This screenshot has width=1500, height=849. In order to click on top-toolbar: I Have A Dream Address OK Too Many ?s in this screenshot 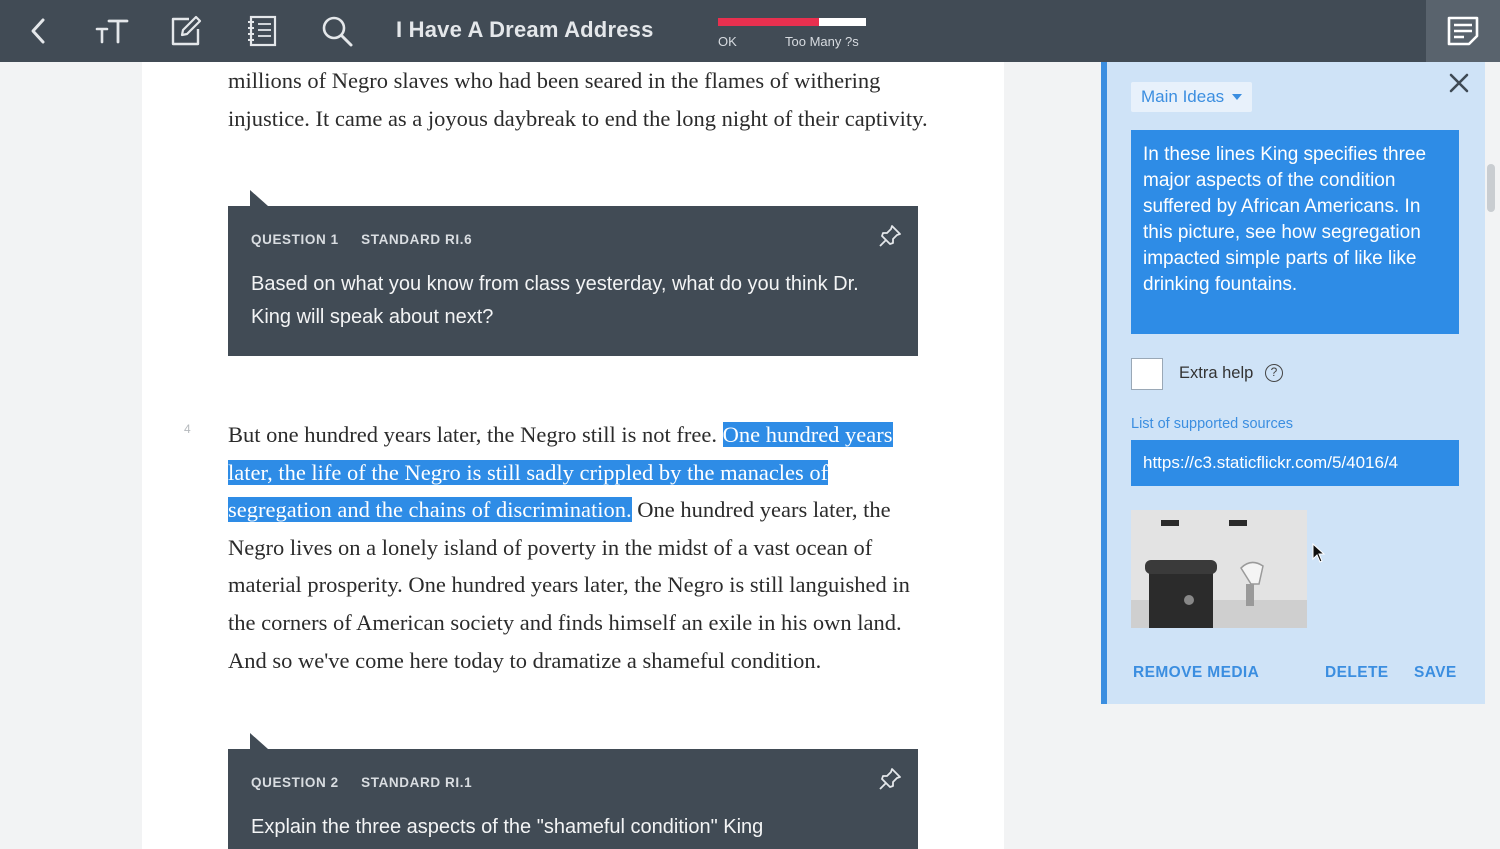, I will do `click(750, 31)`.